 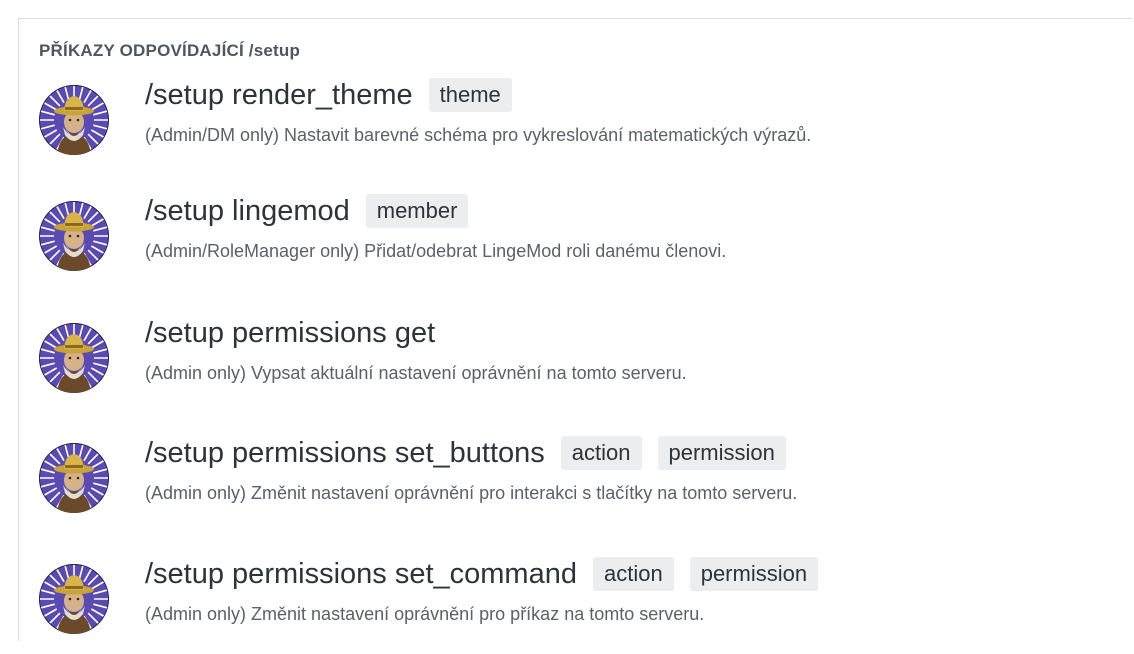 I want to click on command-name: /setup permissions set_buttons, so click(x=345, y=453).